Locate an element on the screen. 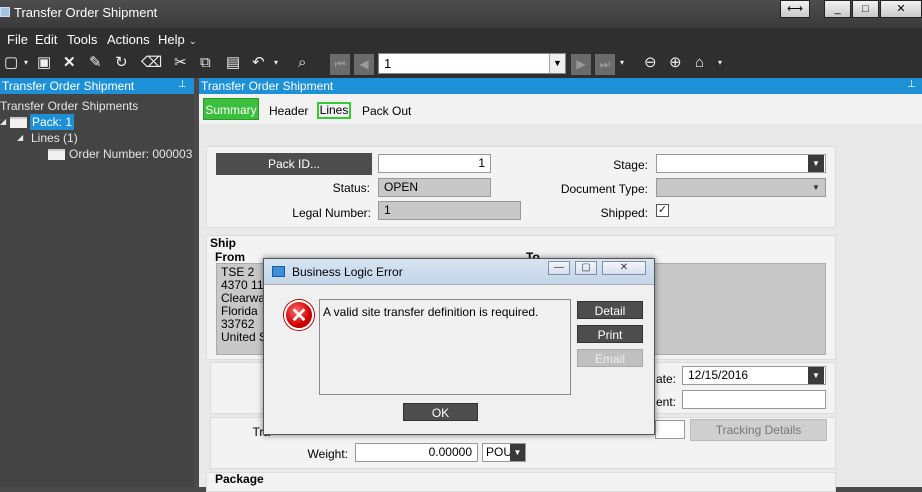 This screenshot has height=492, width=922. dialog-close-button: ✕ is located at coordinates (624, 268).